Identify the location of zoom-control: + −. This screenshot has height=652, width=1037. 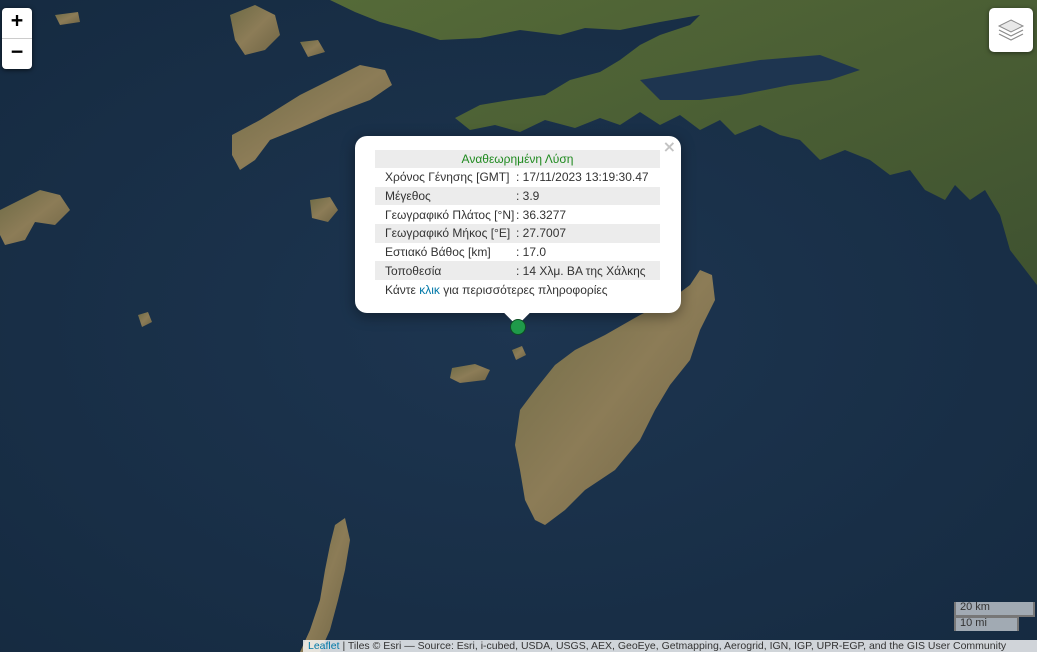
(17, 38).